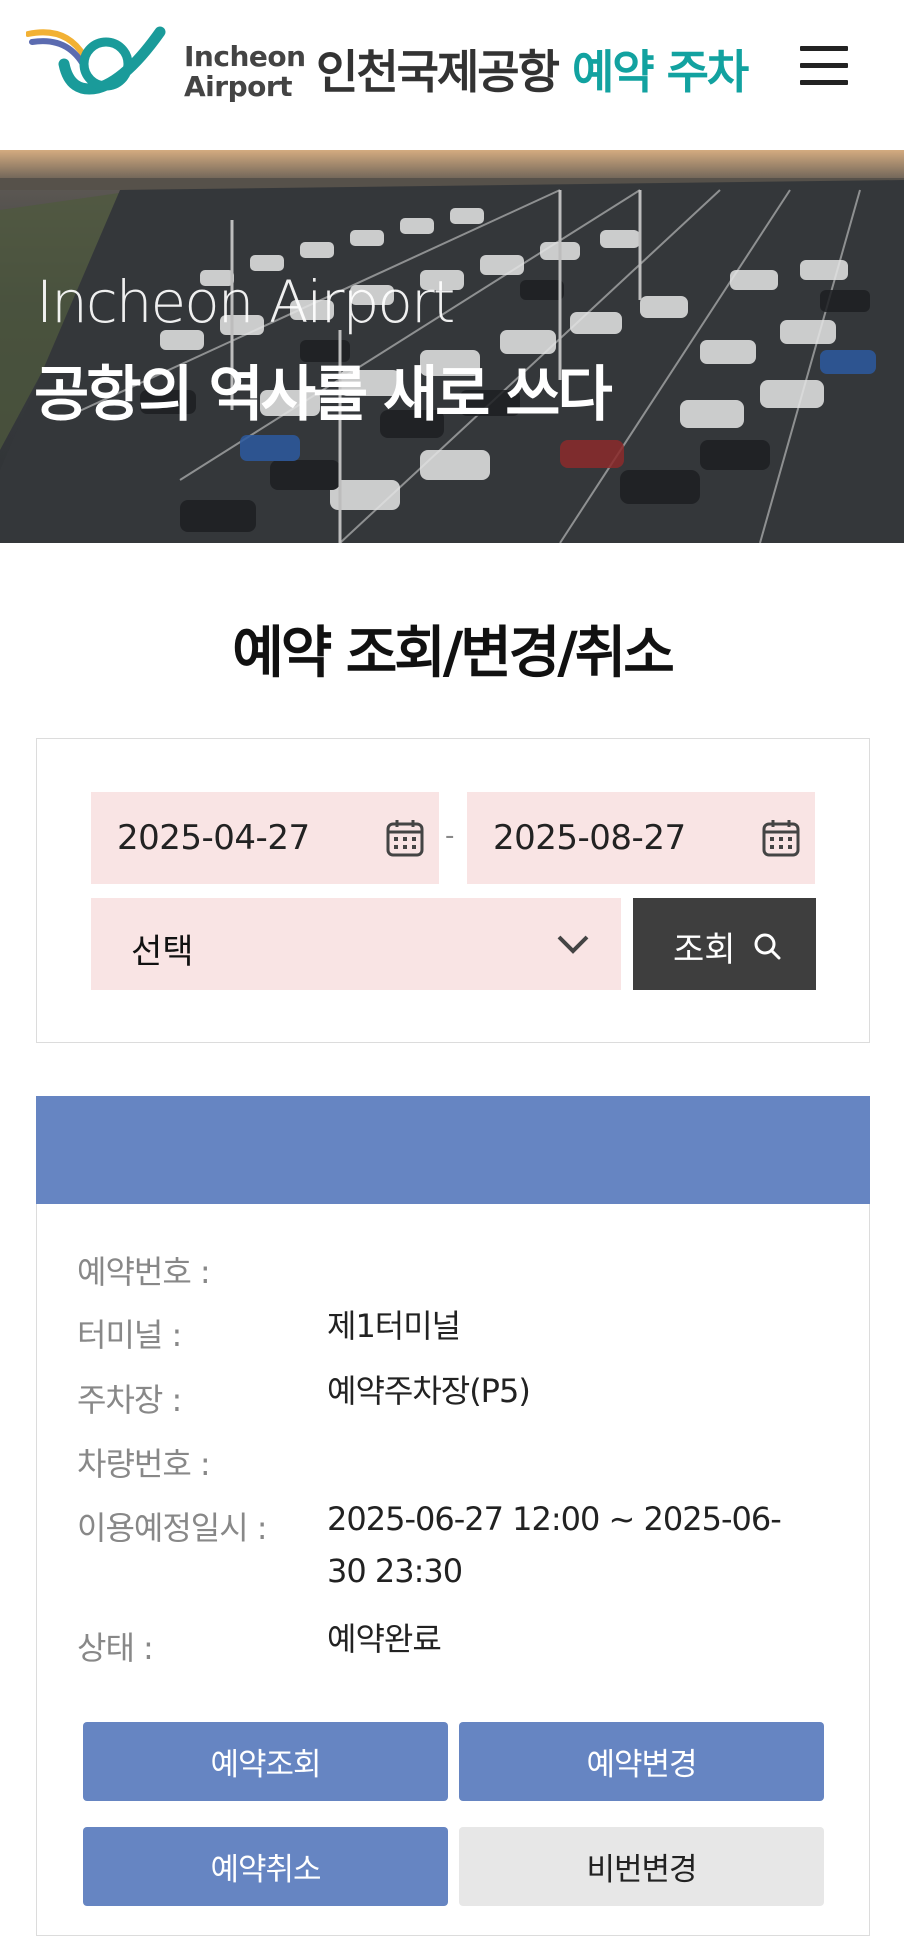 Image resolution: width=904 pixels, height=1936 pixels. Describe the element at coordinates (641, 1866) in the screenshot. I see `change-password-button: 비번변경` at that location.